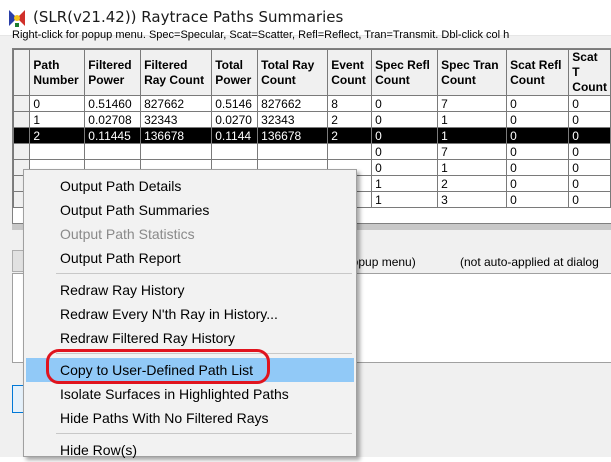 Image resolution: width=611 pixels, height=462 pixels. What do you see at coordinates (190, 258) in the screenshot?
I see `menu-item-output-path-report: Output Path Report` at bounding box center [190, 258].